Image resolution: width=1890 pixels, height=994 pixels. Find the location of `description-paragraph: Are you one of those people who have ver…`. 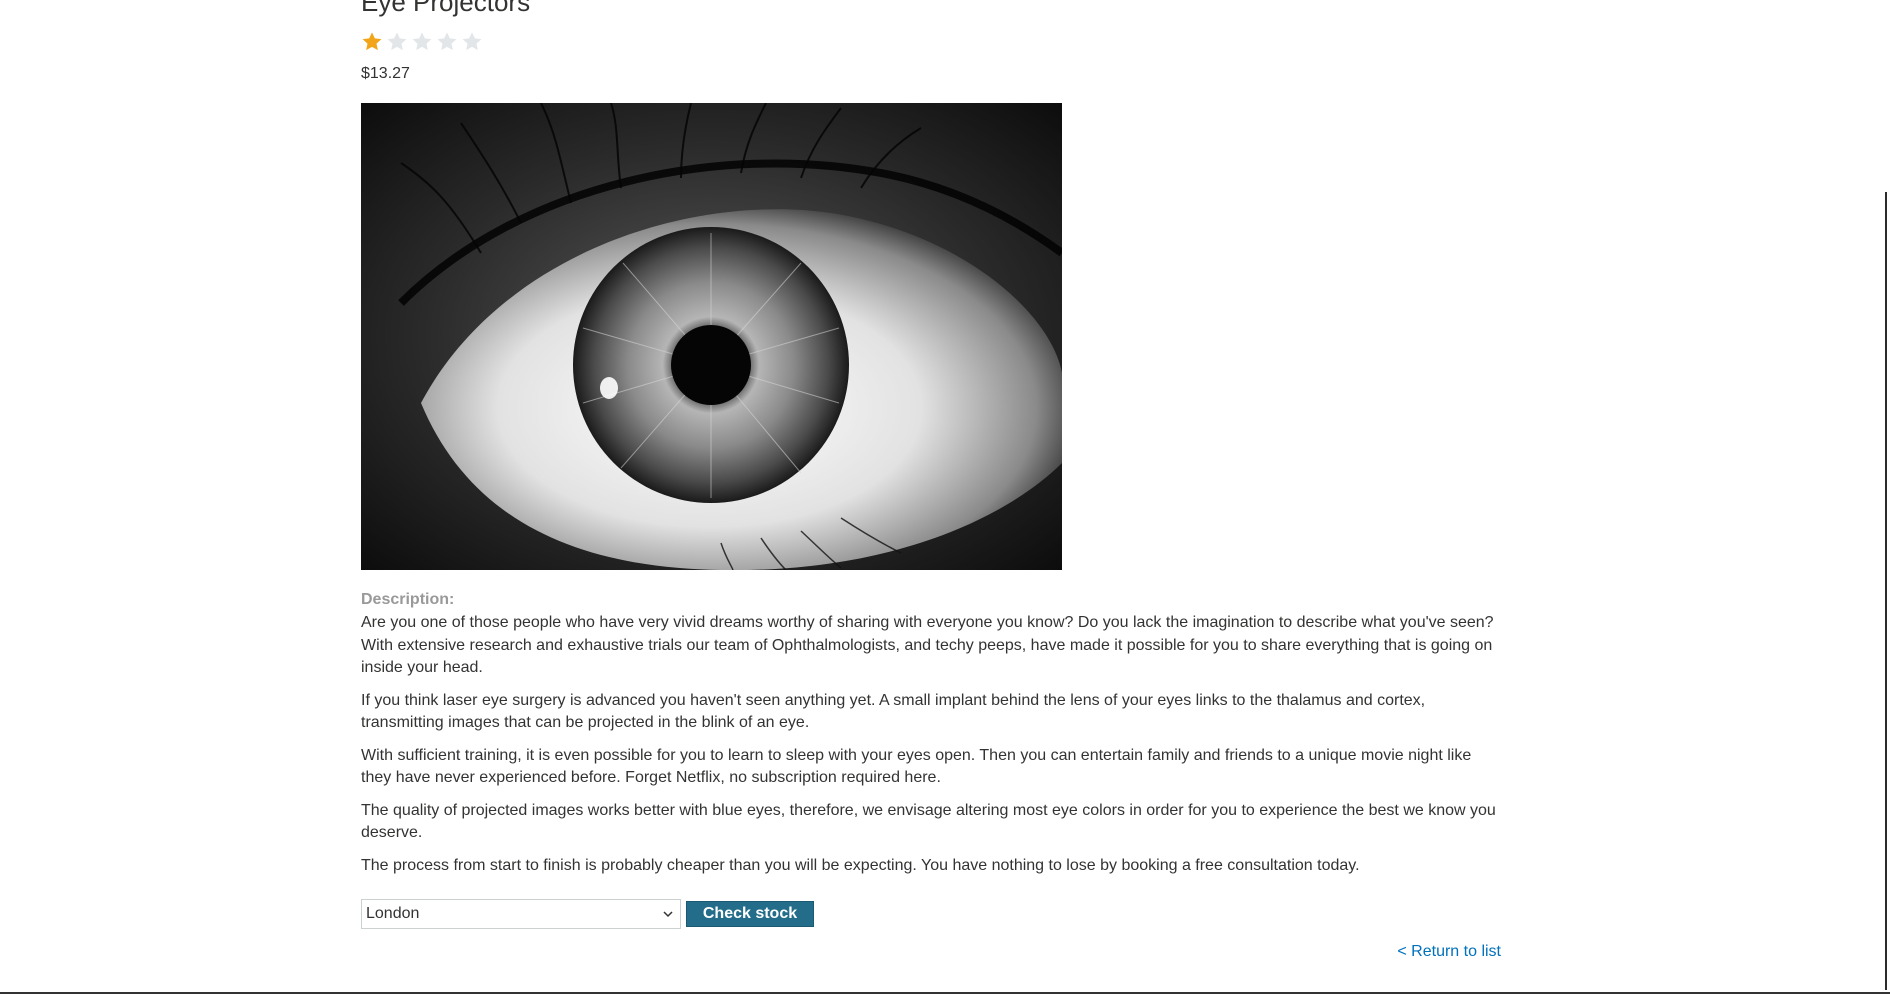

description-paragraph: Are you one of those people who have ver… is located at coordinates (927, 645).